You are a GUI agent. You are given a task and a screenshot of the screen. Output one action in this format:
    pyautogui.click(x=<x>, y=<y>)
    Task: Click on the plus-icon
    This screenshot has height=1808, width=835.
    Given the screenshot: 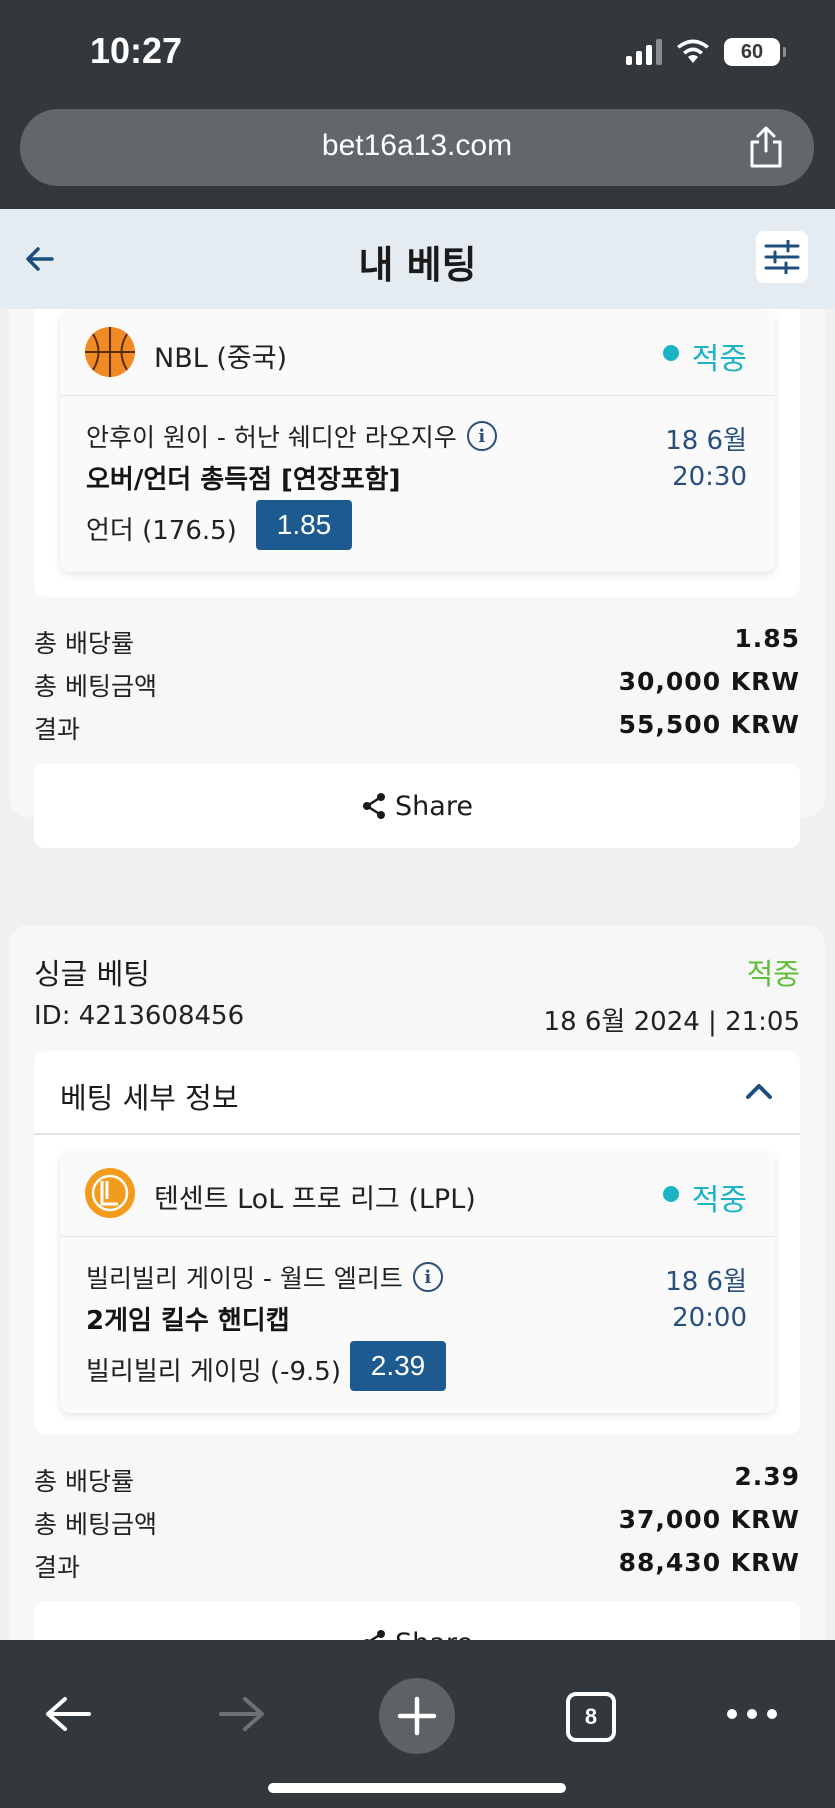 What is the action you would take?
    pyautogui.click(x=417, y=1716)
    